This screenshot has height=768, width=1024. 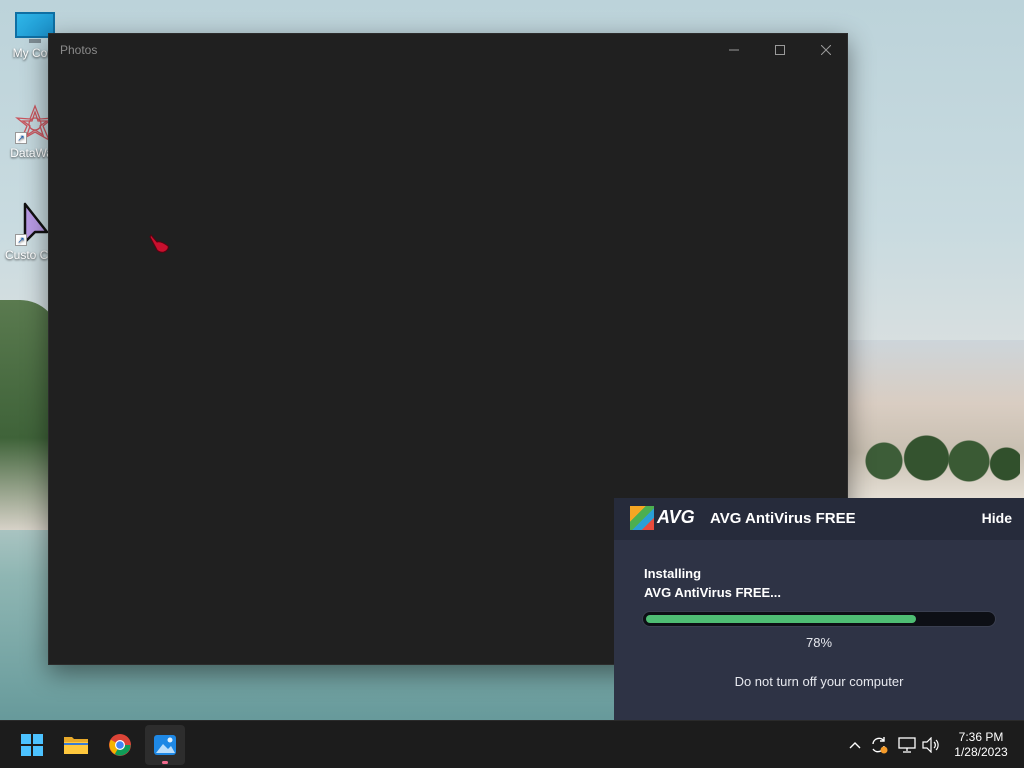 I want to click on mouse-pointer-icon, so click(x=160, y=246).